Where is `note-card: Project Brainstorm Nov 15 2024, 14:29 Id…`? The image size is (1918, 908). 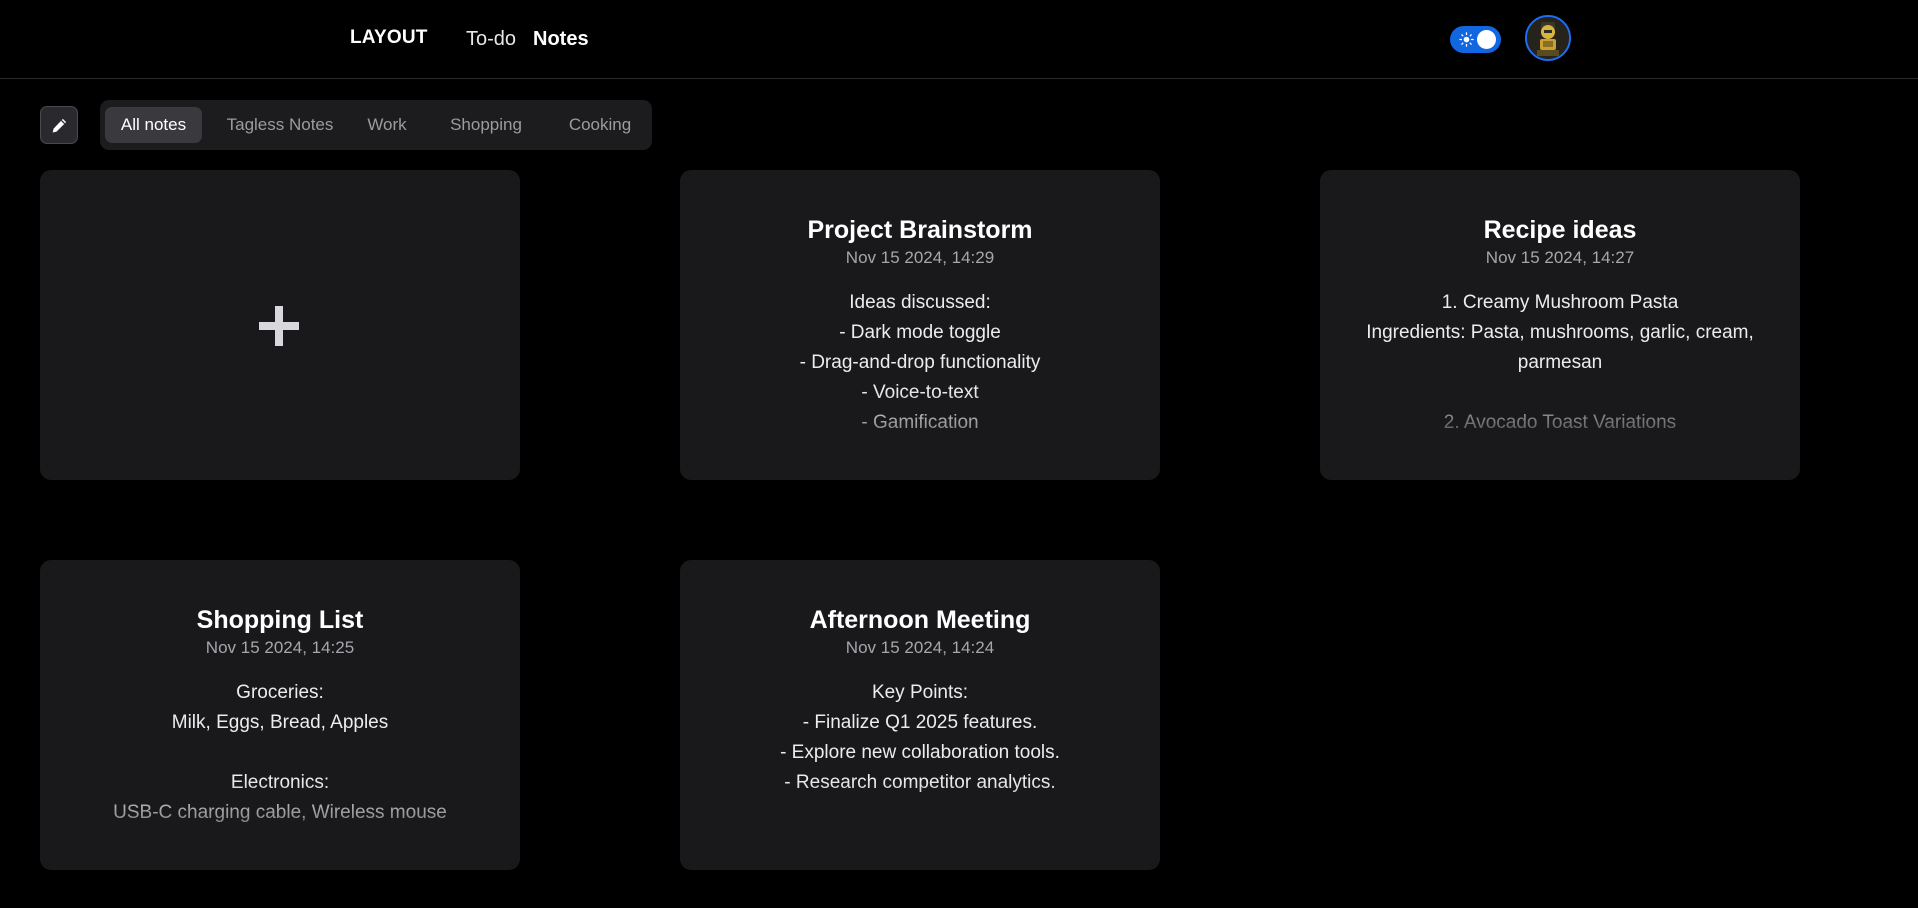 note-card: Project Brainstorm Nov 15 2024, 14:29 Id… is located at coordinates (920, 325).